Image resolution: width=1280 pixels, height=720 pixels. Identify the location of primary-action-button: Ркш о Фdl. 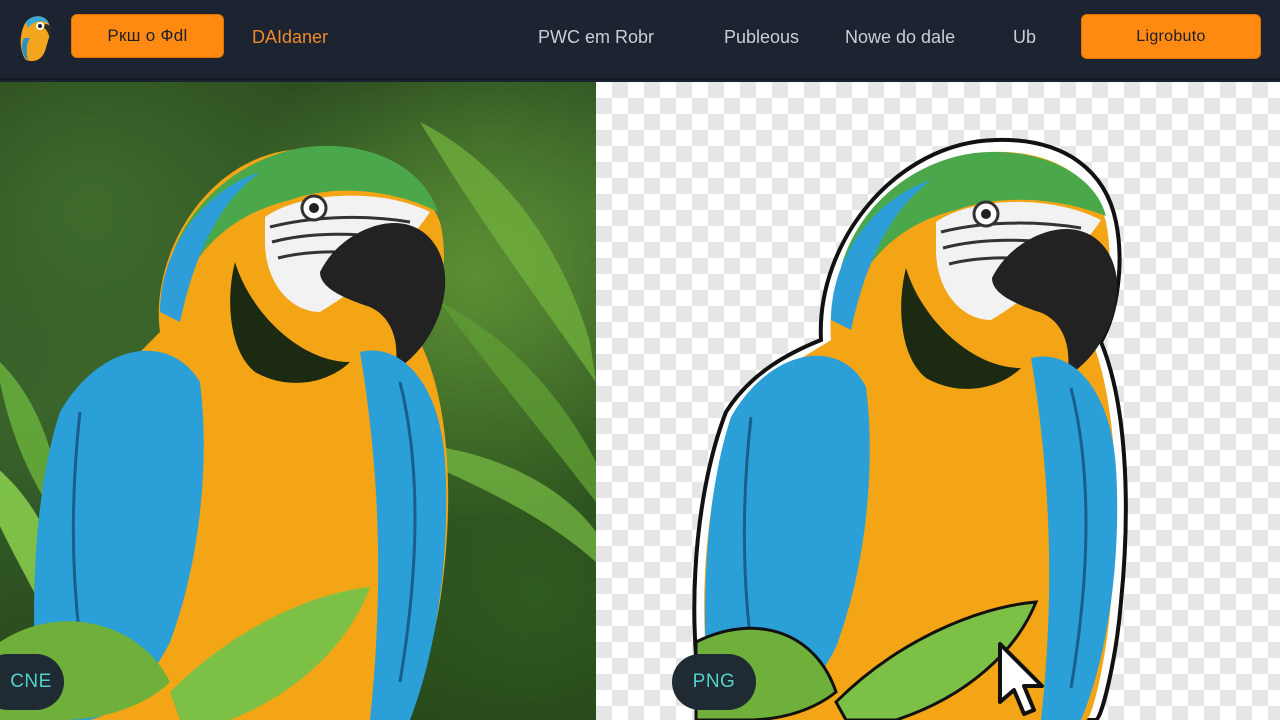
(147, 36).